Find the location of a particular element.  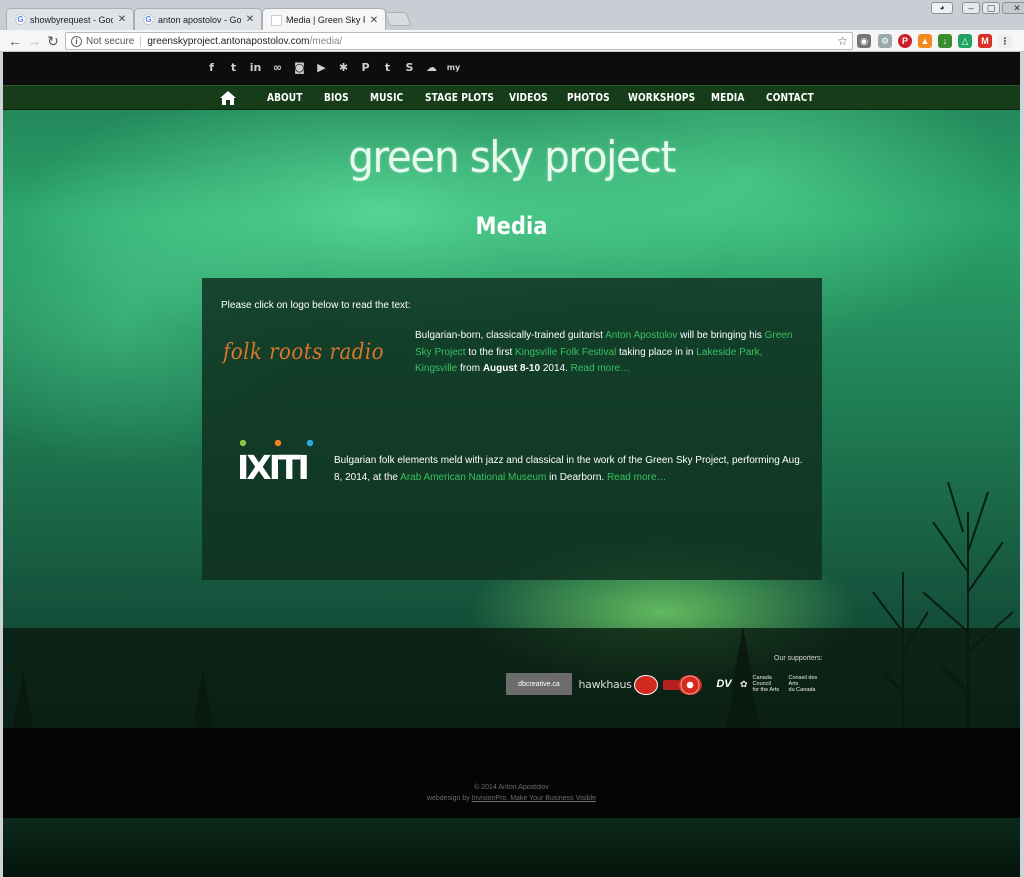

link-arab-american-national-museum: Arab American National Museum is located at coordinates (473, 477).